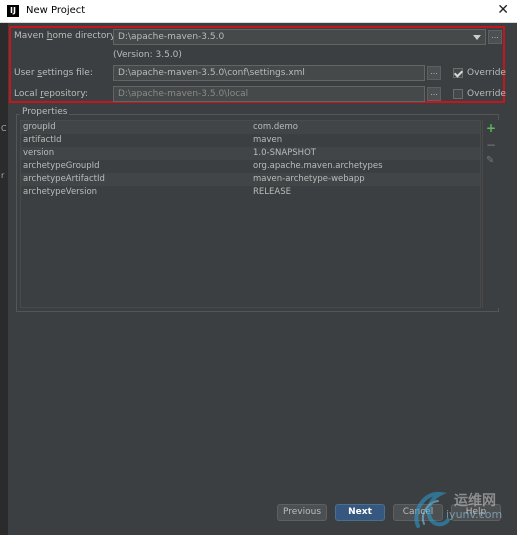  What do you see at coordinates (458, 73) in the screenshot?
I see `user-settings-override-checkbox` at bounding box center [458, 73].